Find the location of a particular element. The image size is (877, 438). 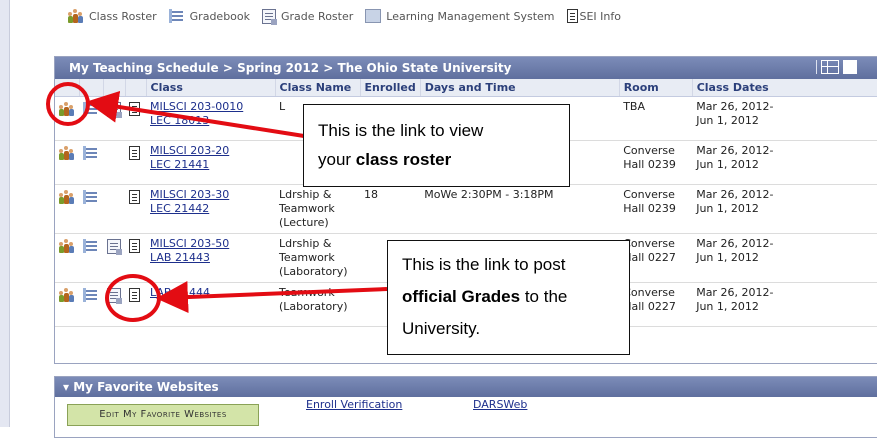

favorites-header: ▾ My Favorite Websites is located at coordinates (466, 387).